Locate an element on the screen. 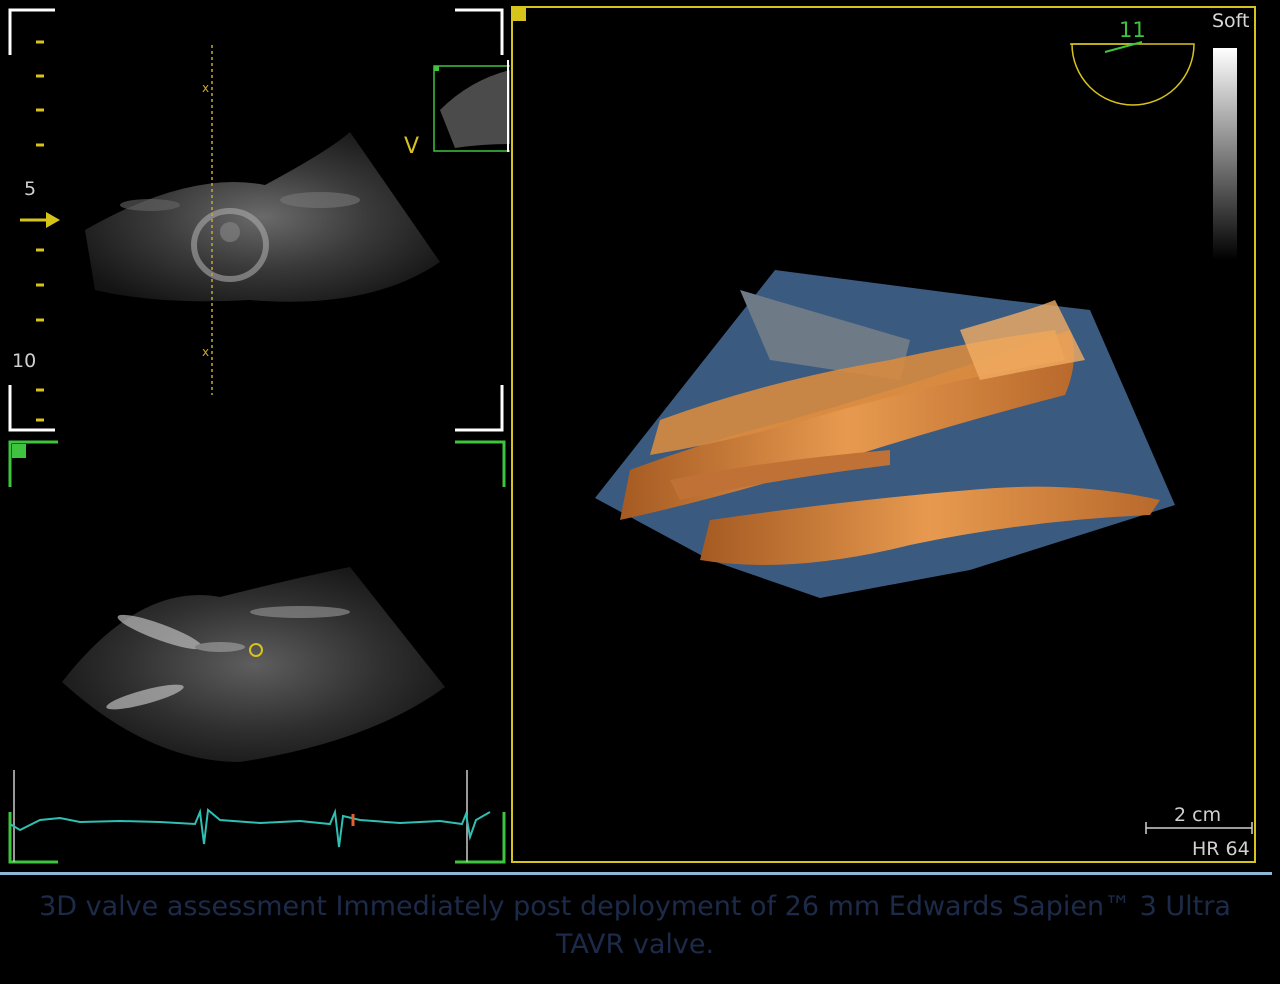 Image resolution: width=1280 pixels, height=984 pixels. view-marker: V is located at coordinates (412, 146).